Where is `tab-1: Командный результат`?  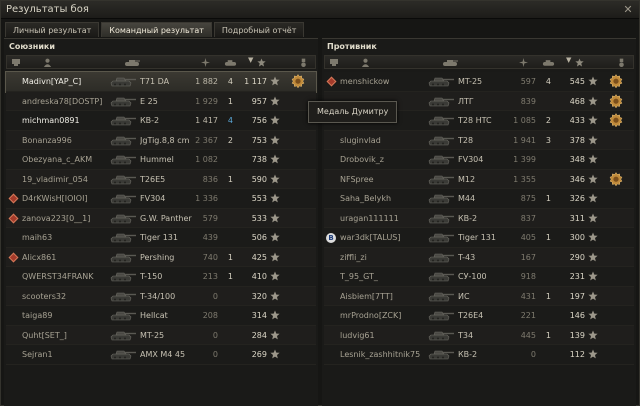 tab-1: Командный результат is located at coordinates (156, 29).